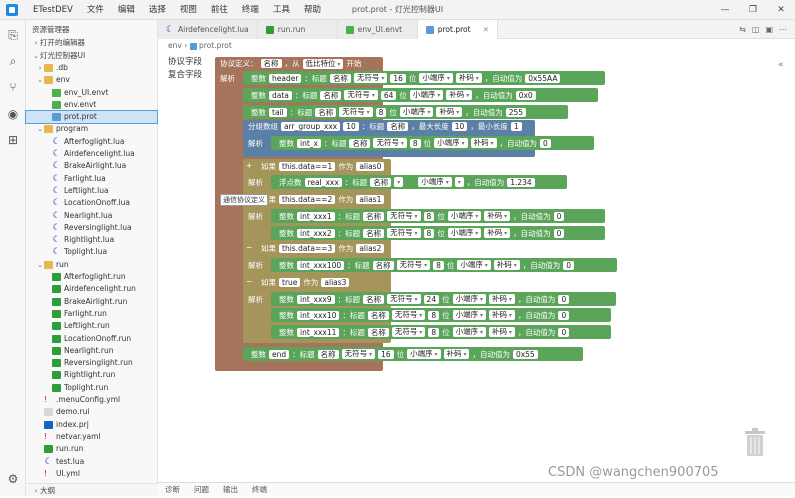 The height and width of the screenshot is (498, 795). Describe the element at coordinates (431, 299) in the screenshot. I see `bits-input: 24` at that location.